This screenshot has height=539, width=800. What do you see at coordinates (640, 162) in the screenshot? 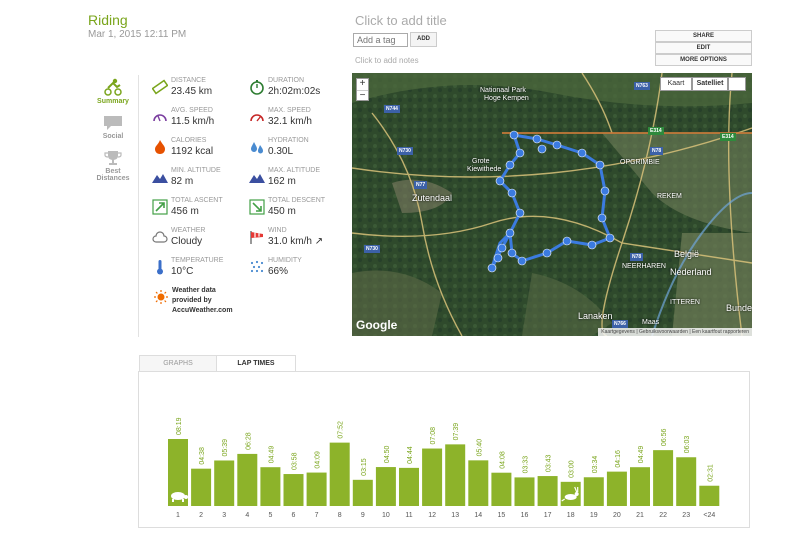
I see `map-label-opgrimbie: OPGRIMBIE` at bounding box center [640, 162].